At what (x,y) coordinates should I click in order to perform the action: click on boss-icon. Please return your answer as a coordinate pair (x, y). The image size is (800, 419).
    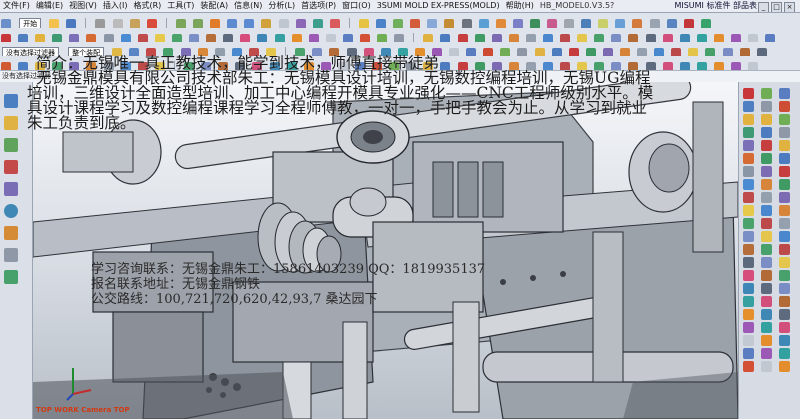
    Looking at the image, I should click on (283, 23).